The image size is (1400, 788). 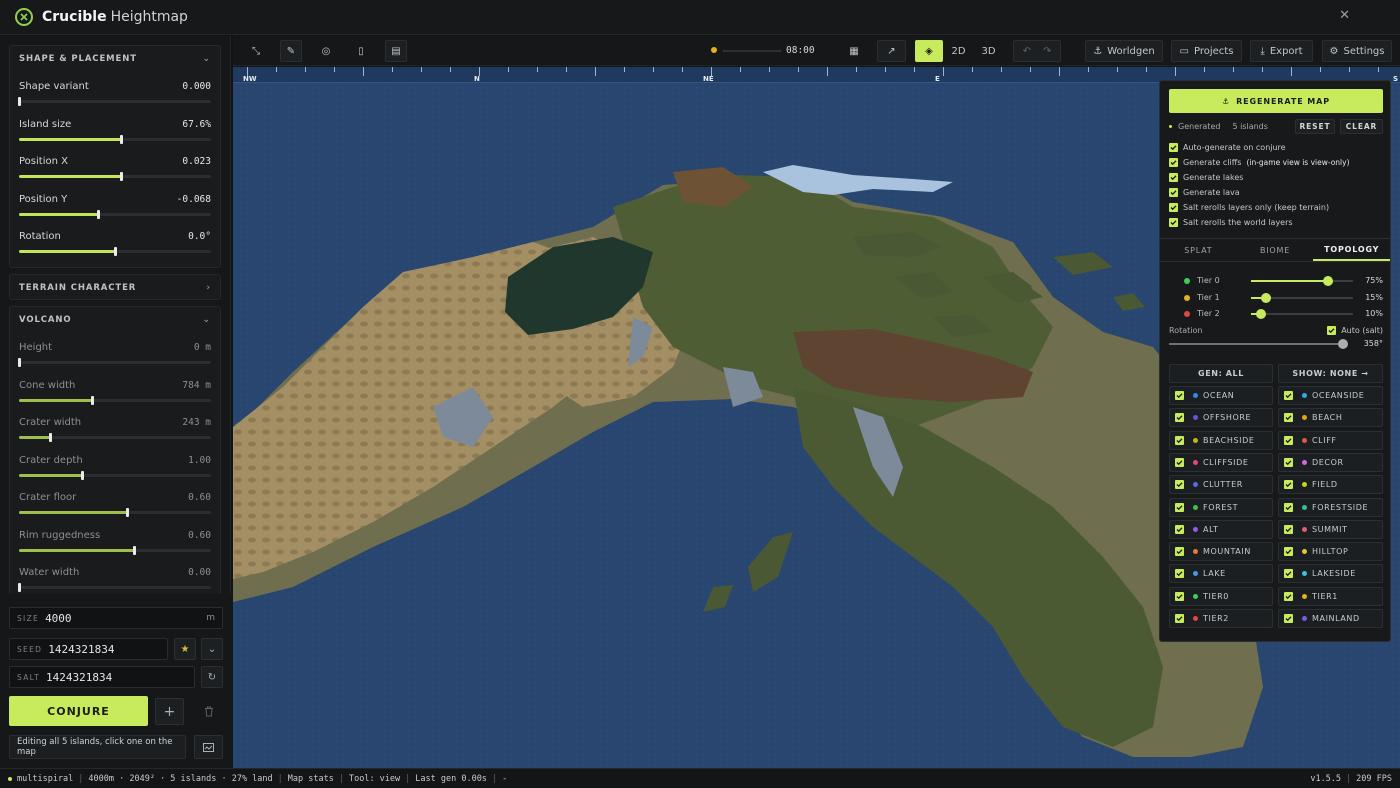 I want to click on tab-topology: TOPOLOGY, so click(x=1352, y=250).